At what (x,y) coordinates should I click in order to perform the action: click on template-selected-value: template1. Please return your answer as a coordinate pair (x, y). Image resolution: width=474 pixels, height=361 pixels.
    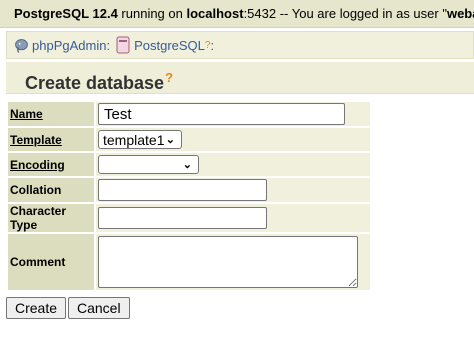
    Looking at the image, I should click on (134, 139).